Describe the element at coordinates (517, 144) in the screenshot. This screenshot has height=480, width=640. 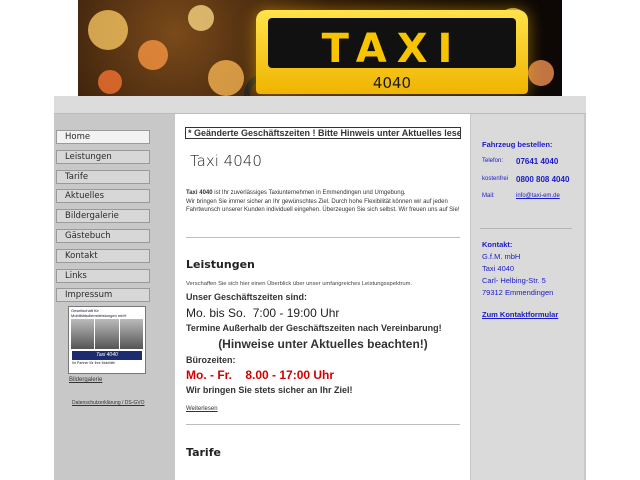
I see `order-title: Fahrzeug bestellen:` at that location.